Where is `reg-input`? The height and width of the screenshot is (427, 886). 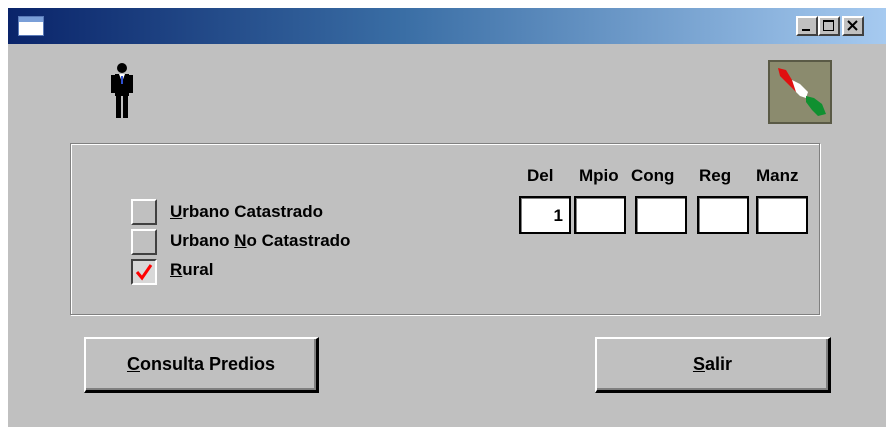 reg-input is located at coordinates (723, 215).